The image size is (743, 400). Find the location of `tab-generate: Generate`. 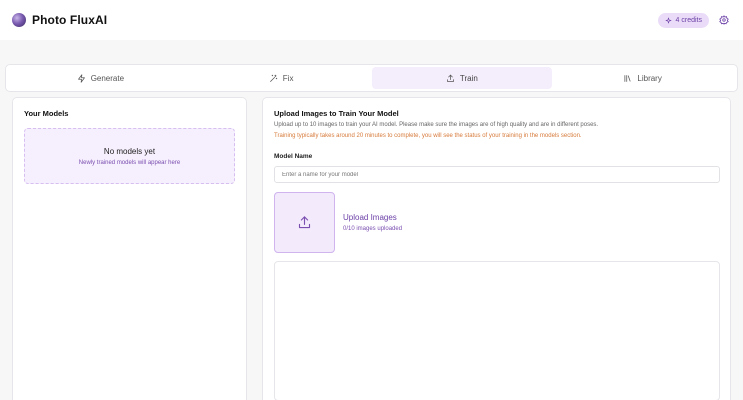

tab-generate: Generate is located at coordinates (100, 78).